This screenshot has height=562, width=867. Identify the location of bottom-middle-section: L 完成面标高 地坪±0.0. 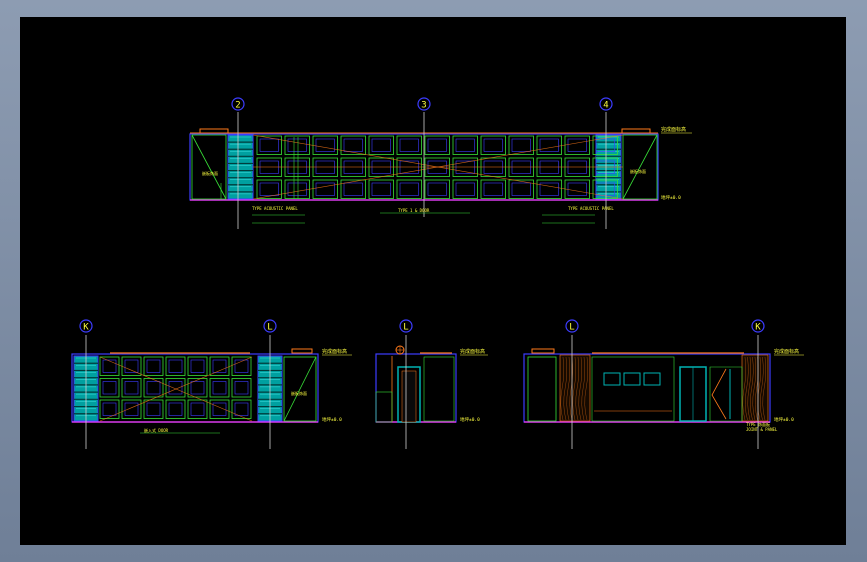
(431, 384).